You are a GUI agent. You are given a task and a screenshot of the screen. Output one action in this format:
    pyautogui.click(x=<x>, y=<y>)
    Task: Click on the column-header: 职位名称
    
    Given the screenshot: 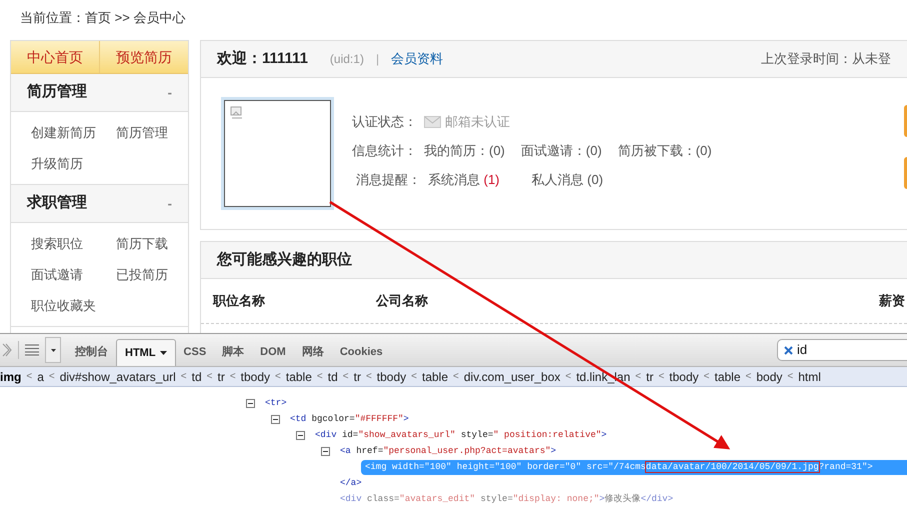 What is the action you would take?
    pyautogui.click(x=239, y=301)
    